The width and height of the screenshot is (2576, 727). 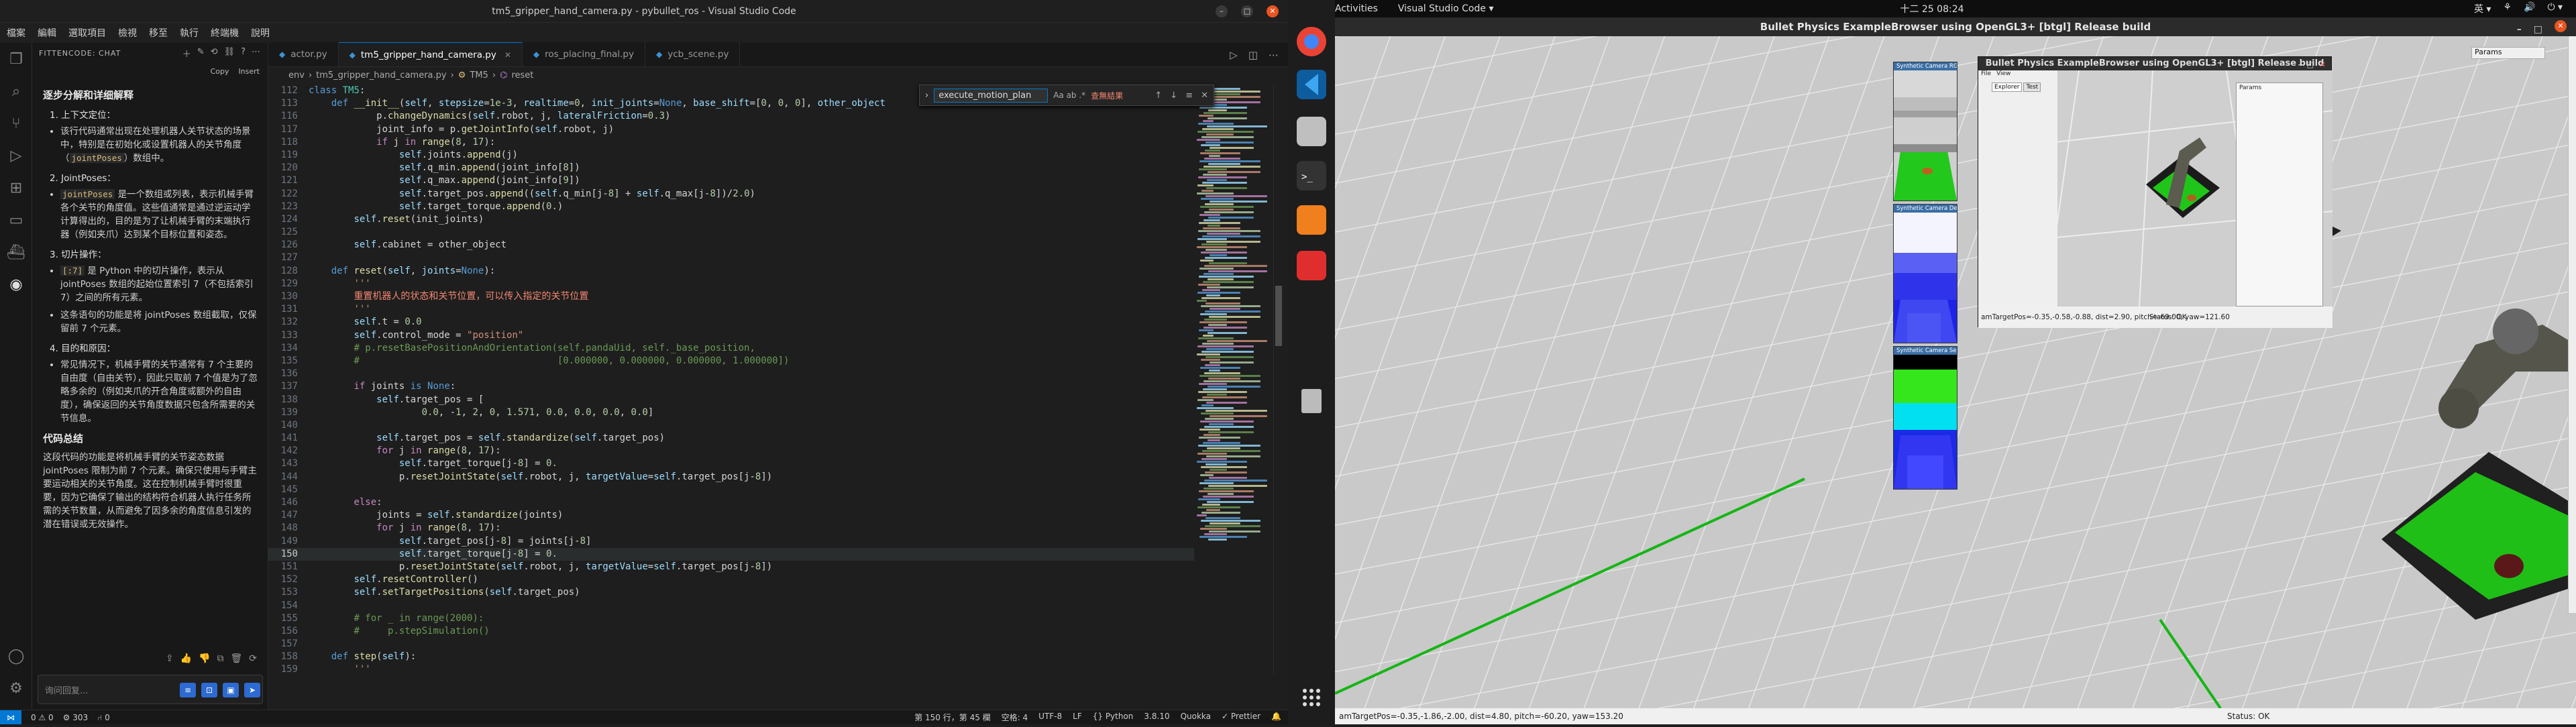 I want to click on share-icon: ⇪, so click(x=170, y=658).